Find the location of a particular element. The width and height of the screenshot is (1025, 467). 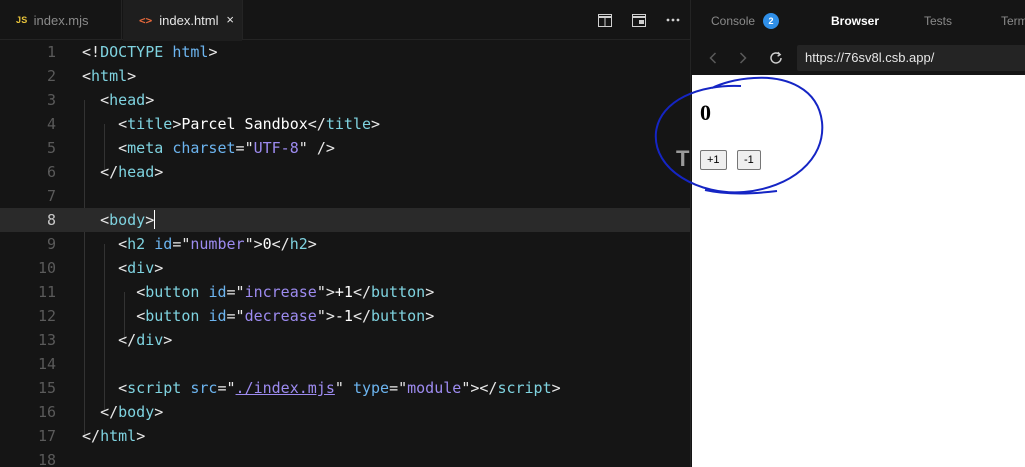

counter-number: 0 is located at coordinates (705, 112).